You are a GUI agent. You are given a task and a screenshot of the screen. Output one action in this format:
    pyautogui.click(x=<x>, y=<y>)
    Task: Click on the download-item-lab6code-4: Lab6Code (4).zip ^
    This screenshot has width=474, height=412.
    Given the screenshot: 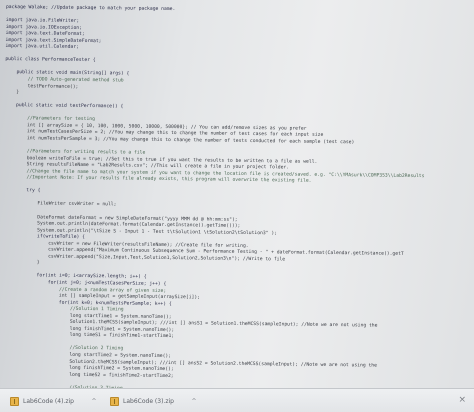 What is the action you would take?
    pyautogui.click(x=54, y=401)
    